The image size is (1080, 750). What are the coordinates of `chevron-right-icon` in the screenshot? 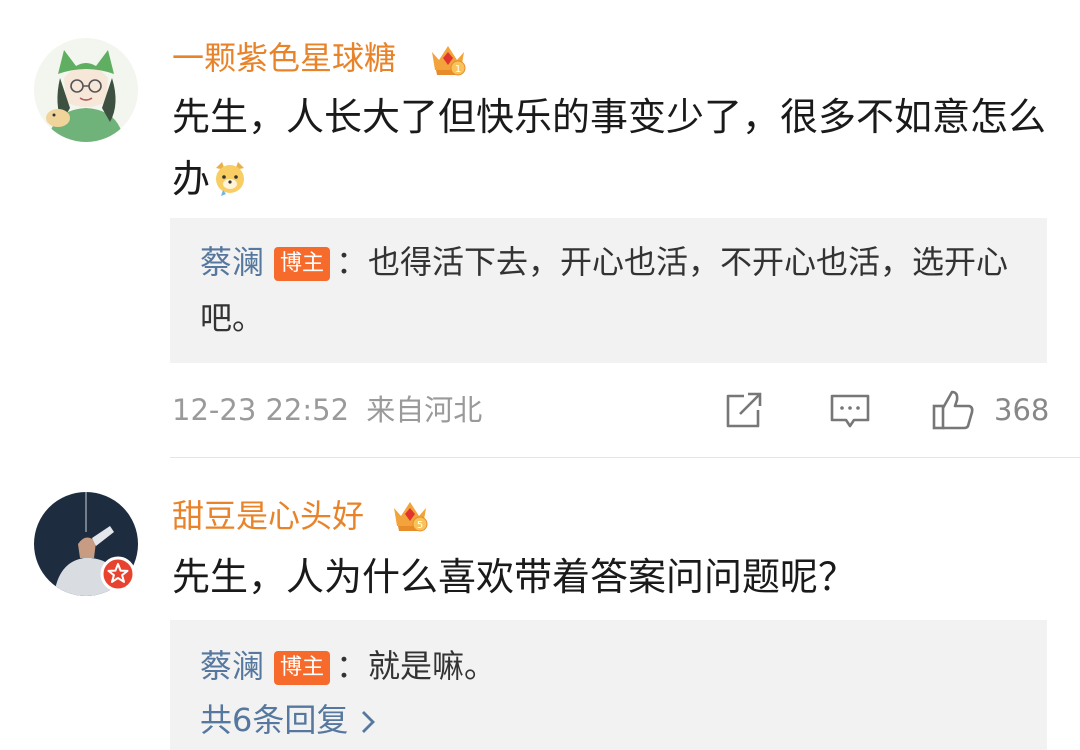 It's located at (369, 722).